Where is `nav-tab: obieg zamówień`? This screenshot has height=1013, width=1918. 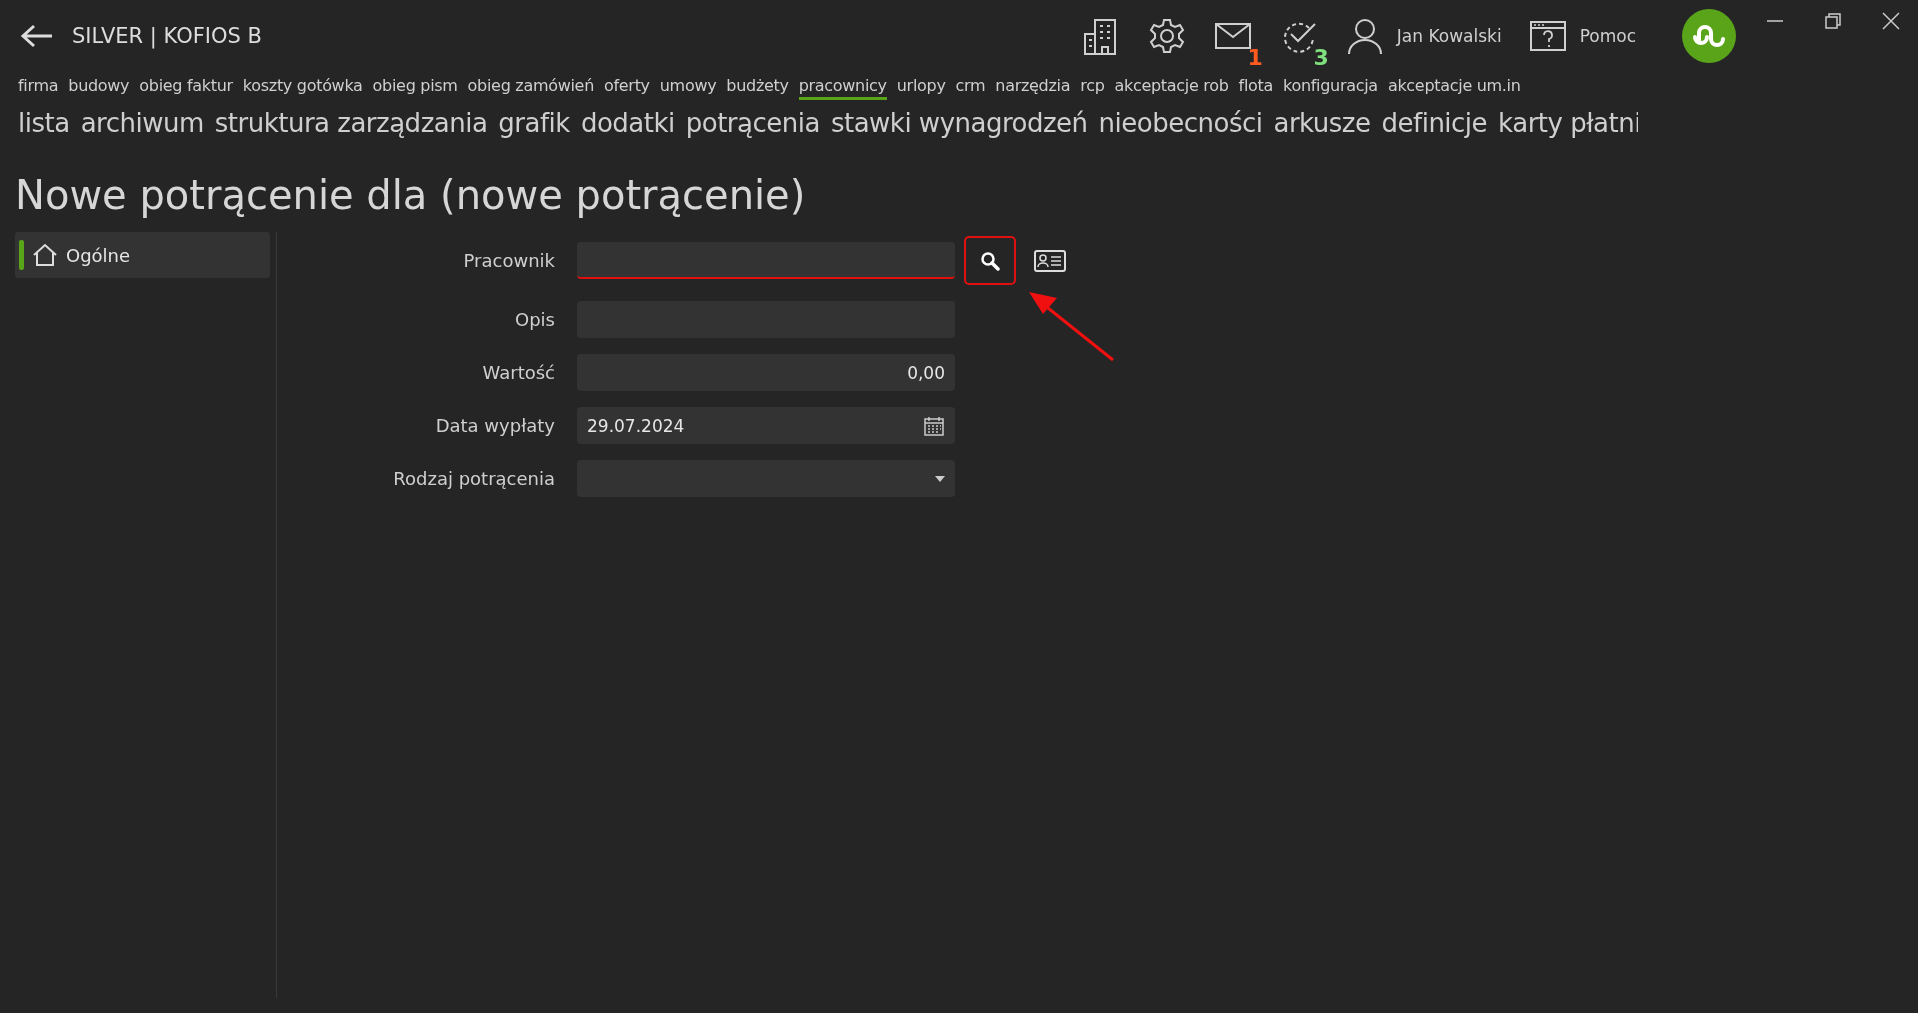
nav-tab: obieg zamówień is located at coordinates (530, 88).